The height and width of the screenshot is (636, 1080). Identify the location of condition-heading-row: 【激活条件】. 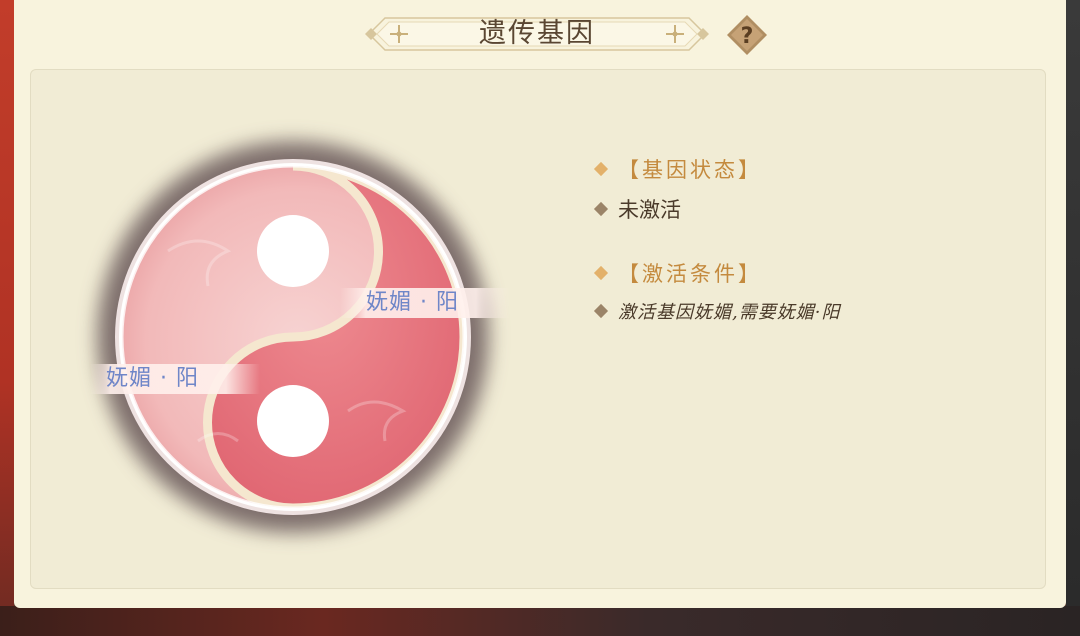
(677, 273).